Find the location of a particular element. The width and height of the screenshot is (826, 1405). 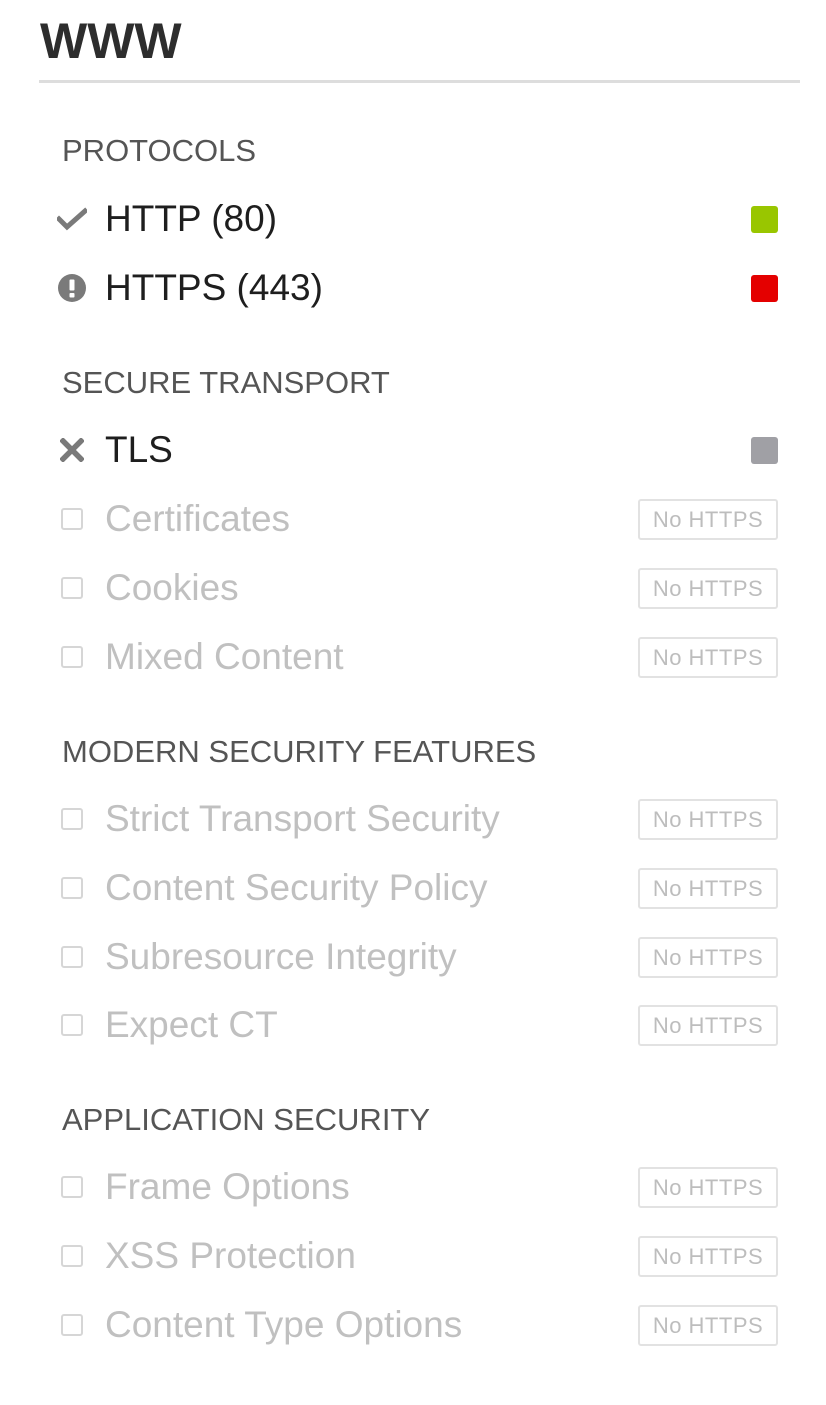

row-content-security-policy: Content Security Policy No HTTPS is located at coordinates (413, 890).